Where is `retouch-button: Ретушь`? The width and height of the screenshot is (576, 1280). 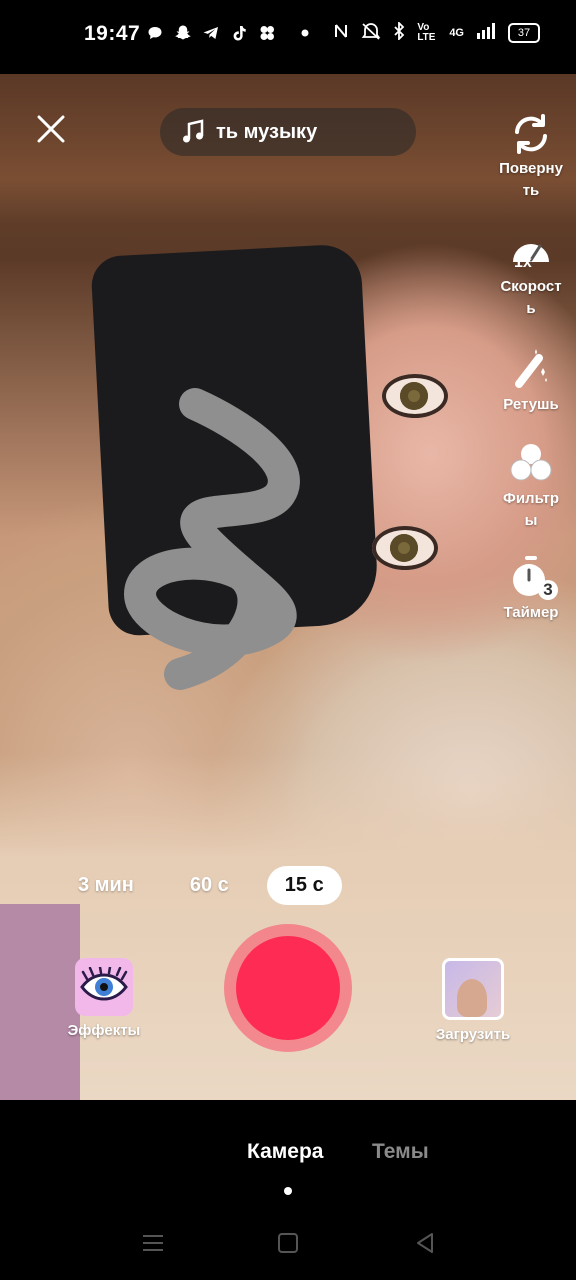
retouch-button: Ретушь is located at coordinates (531, 381).